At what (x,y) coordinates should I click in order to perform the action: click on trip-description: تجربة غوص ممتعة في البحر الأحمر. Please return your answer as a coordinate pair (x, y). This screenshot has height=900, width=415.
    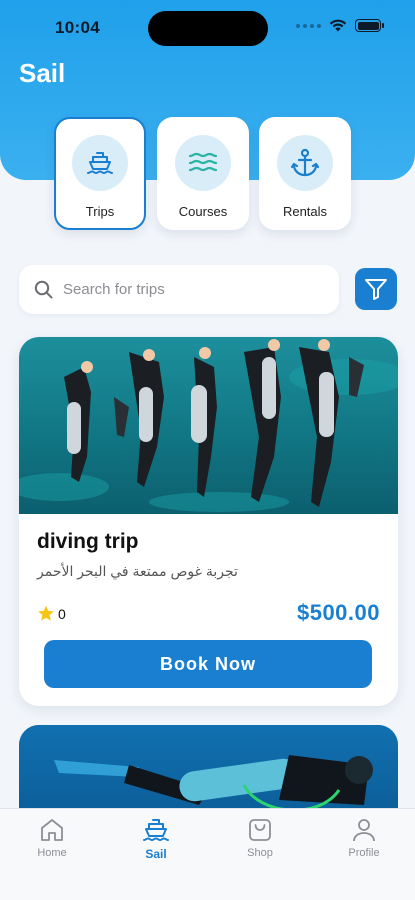
    Looking at the image, I should click on (137, 571).